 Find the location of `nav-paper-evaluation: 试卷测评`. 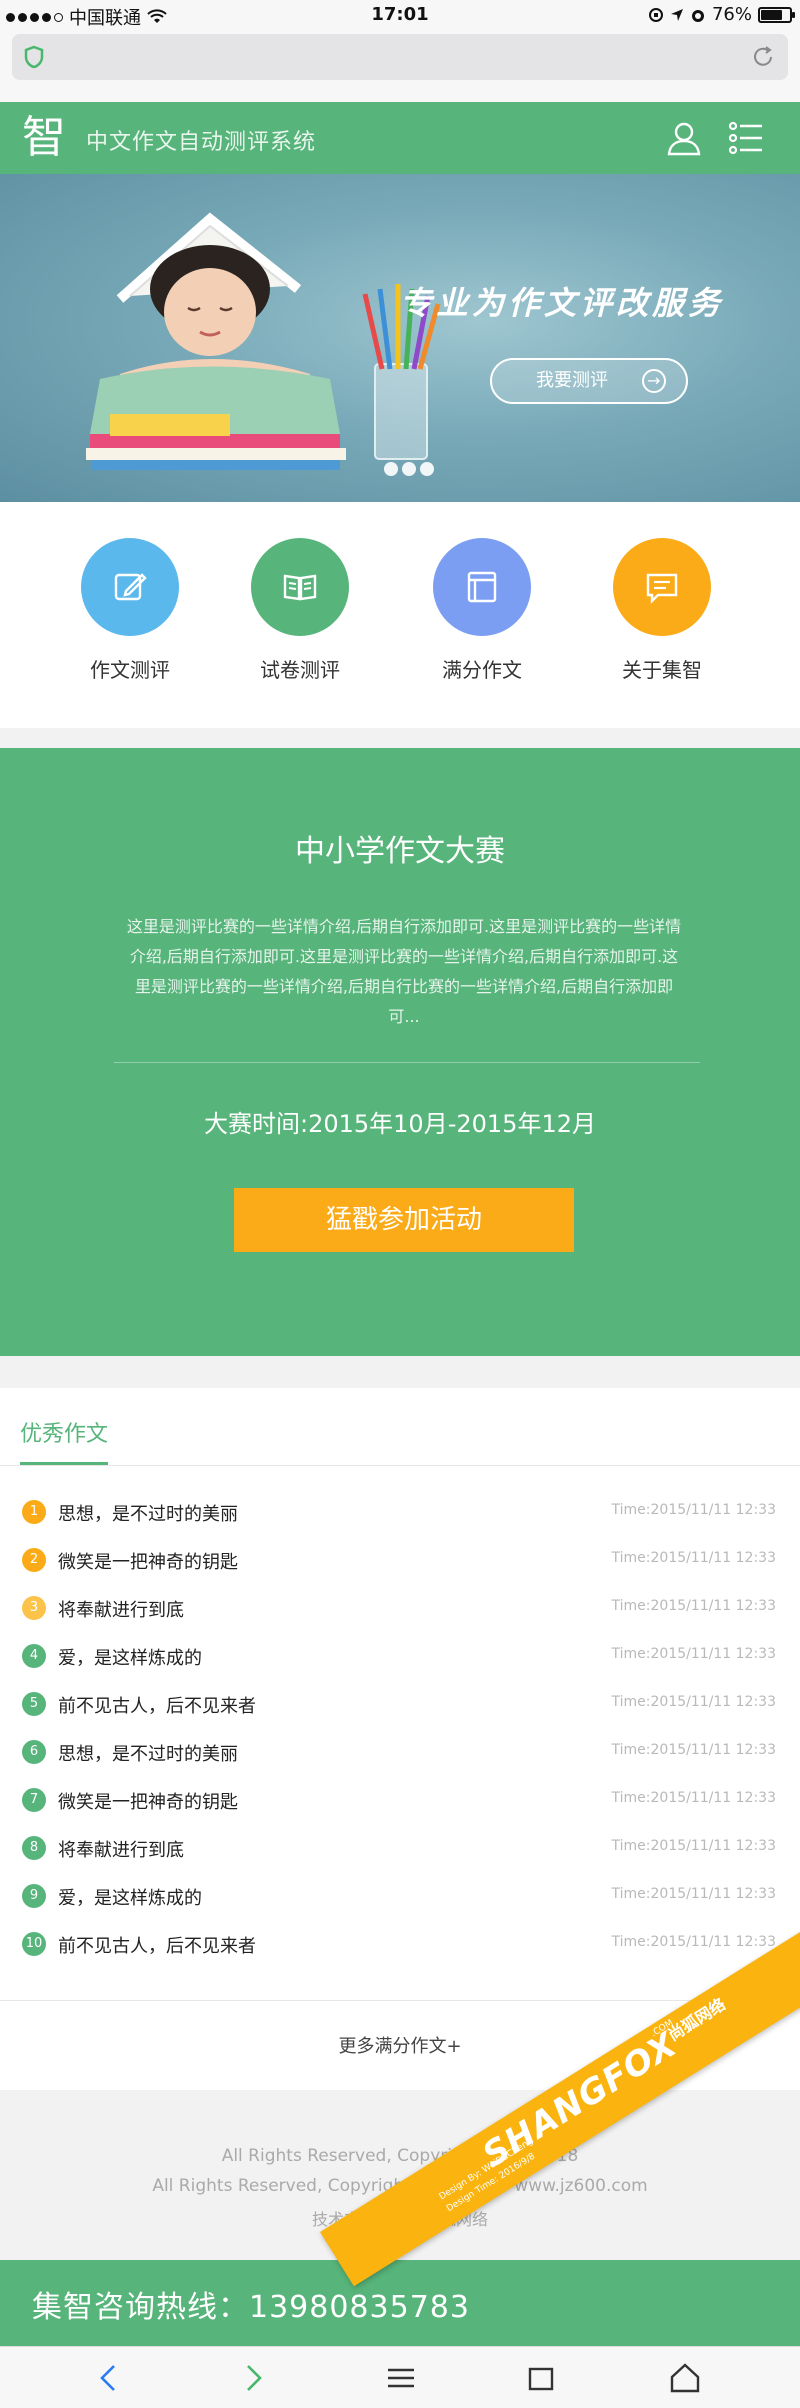

nav-paper-evaluation: 试卷测评 is located at coordinates (300, 610).